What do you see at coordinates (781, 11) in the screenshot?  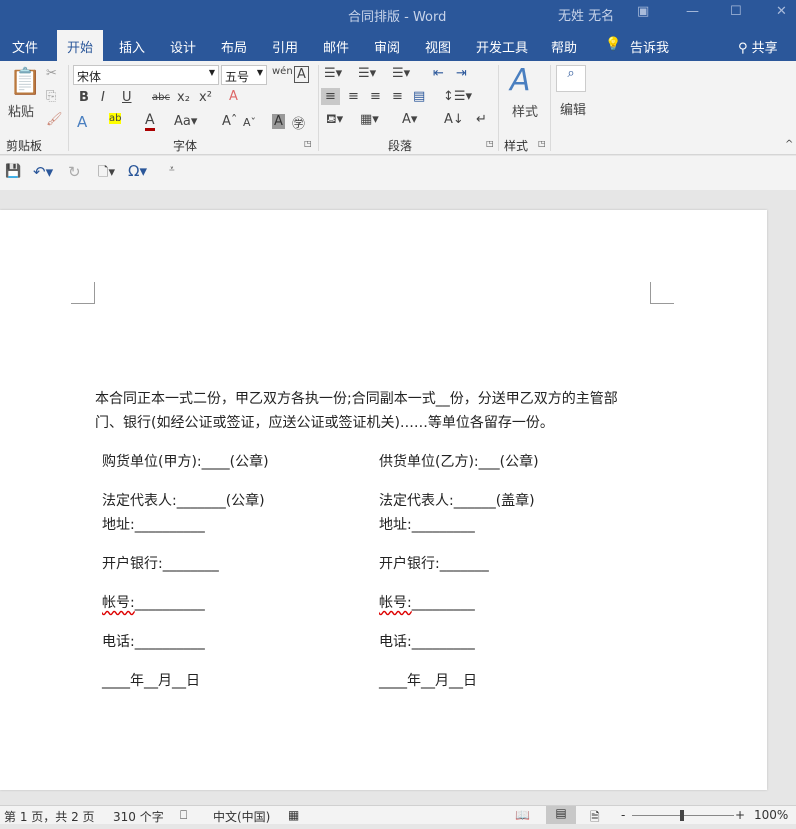 I see `close-icon: ✕` at bounding box center [781, 11].